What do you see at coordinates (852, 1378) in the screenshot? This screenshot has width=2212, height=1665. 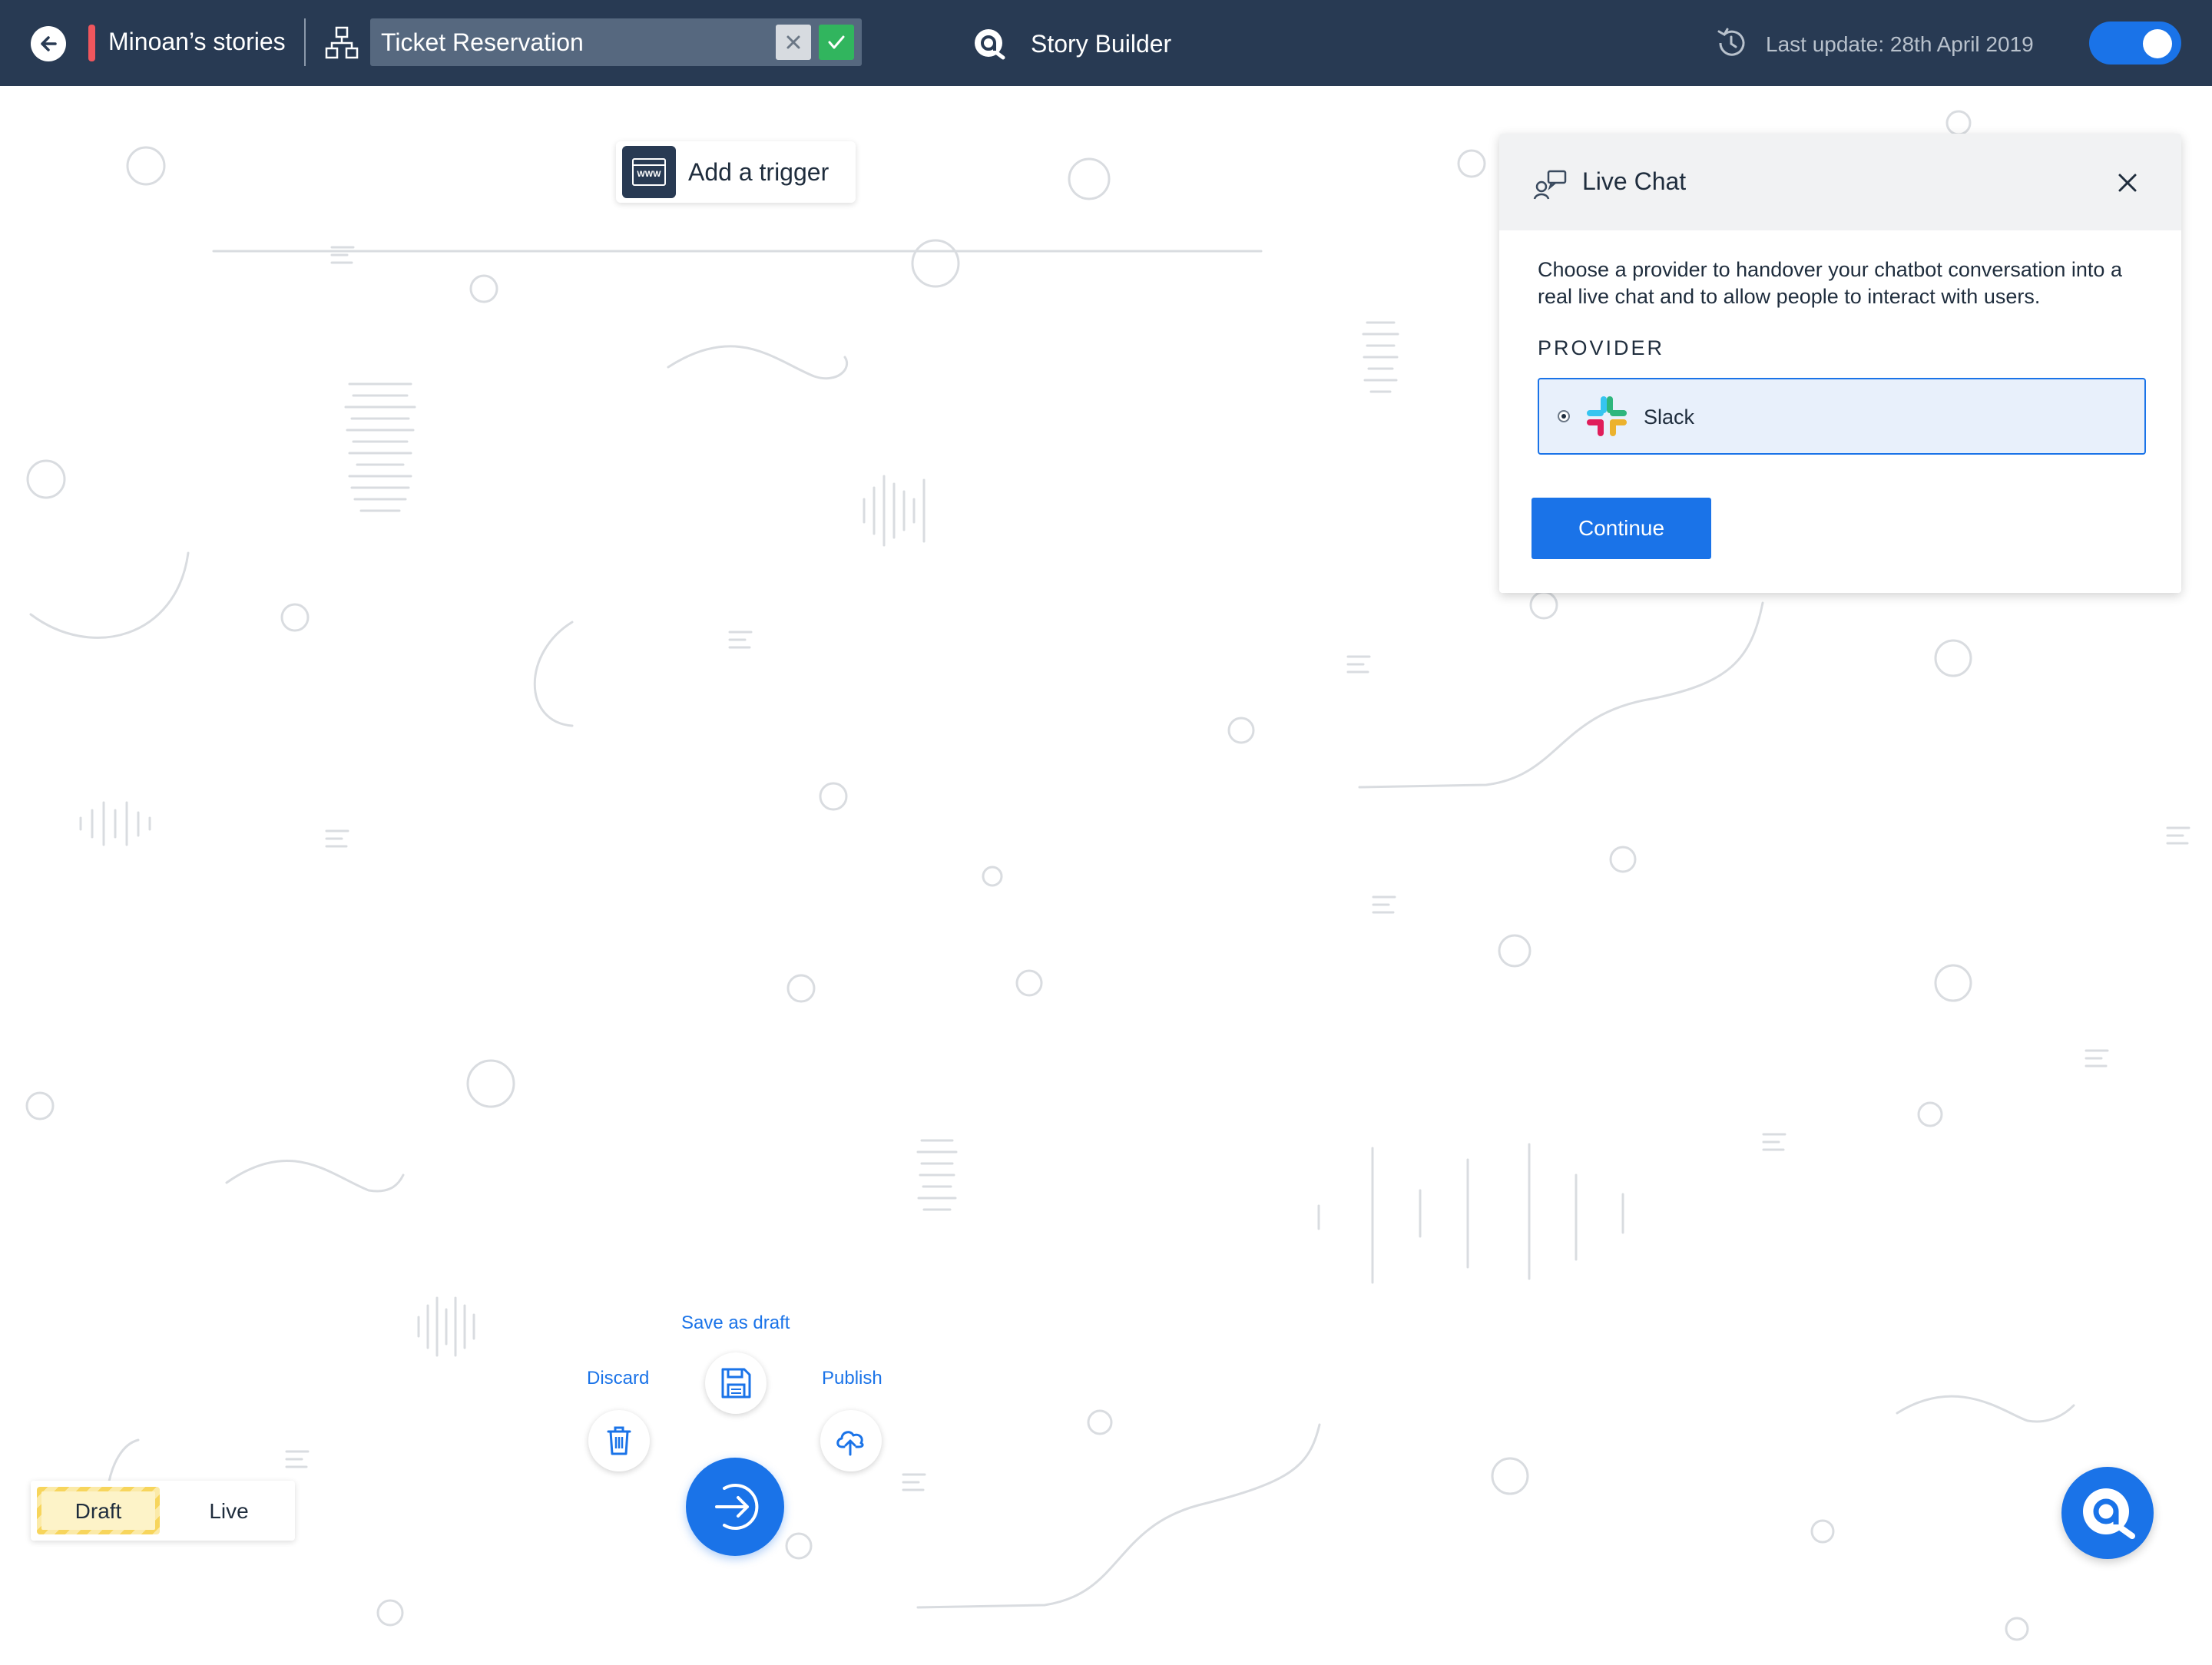 I see `publish-label: Publish` at bounding box center [852, 1378].